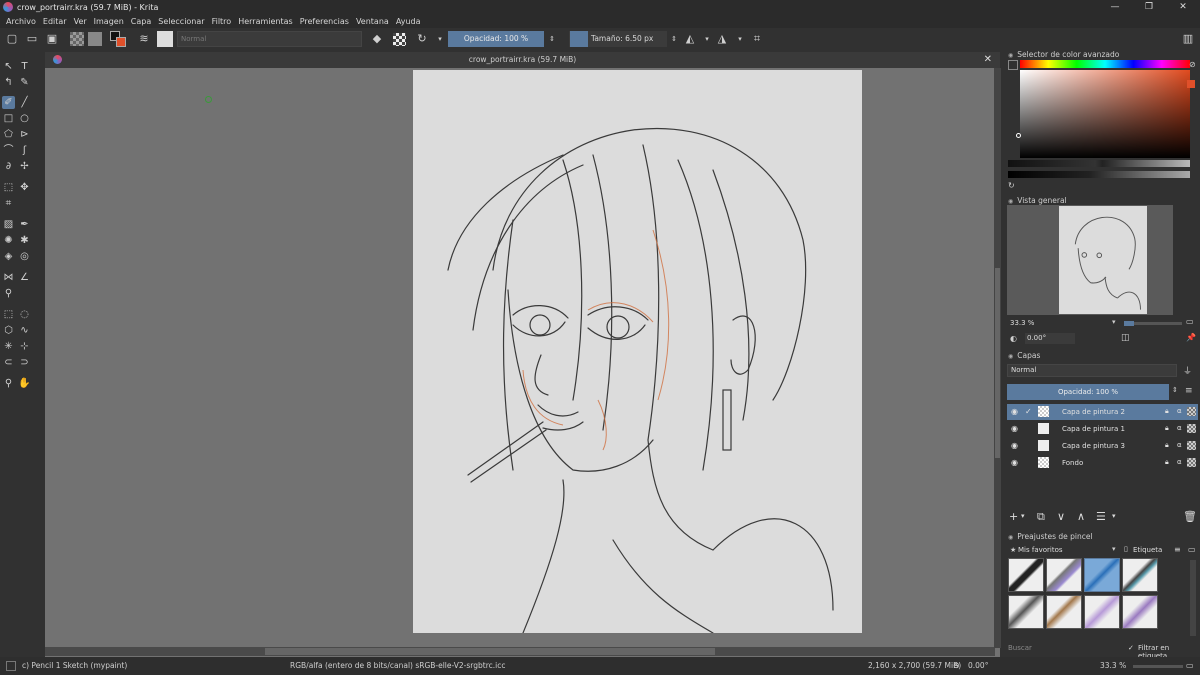  What do you see at coordinates (144, 39) in the screenshot?
I see `brush-settings-icon: ≋` at bounding box center [144, 39].